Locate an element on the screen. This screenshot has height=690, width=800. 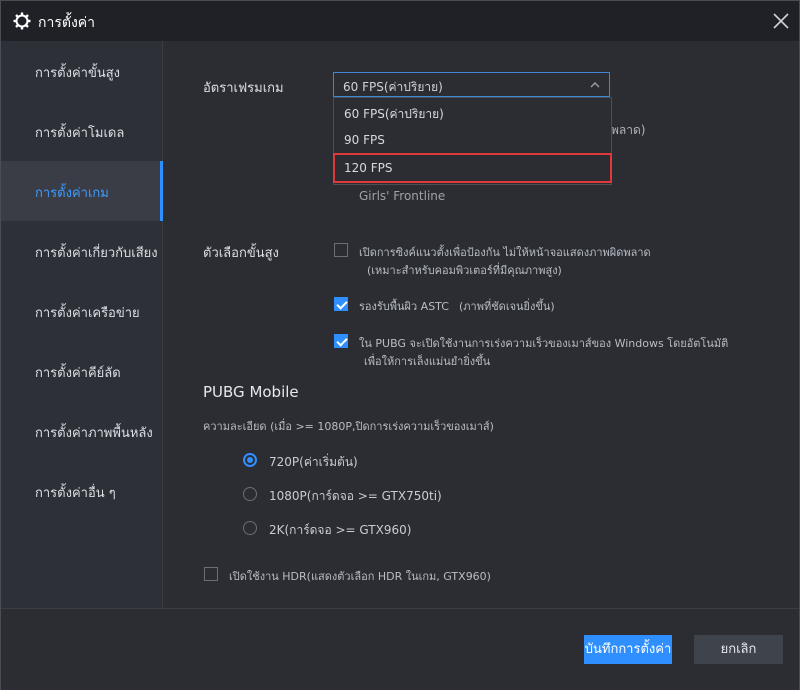
fps-option-90: 90 FPS is located at coordinates (472, 140).